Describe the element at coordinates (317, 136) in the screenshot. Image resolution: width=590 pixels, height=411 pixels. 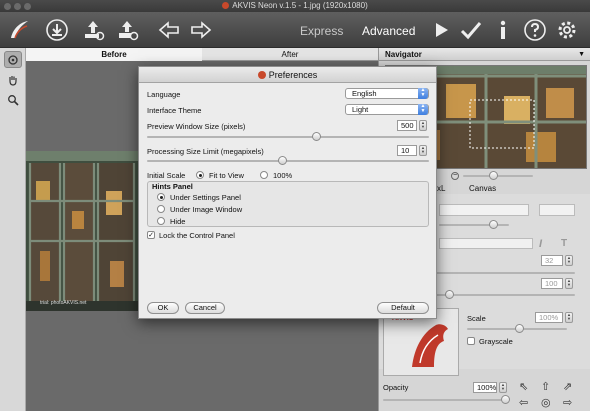
I see `preview-size-knob` at that location.